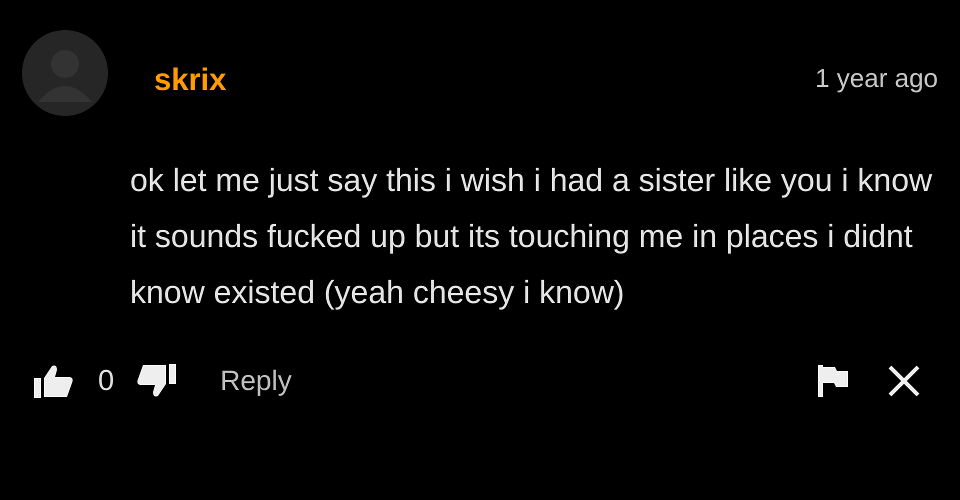 The image size is (960, 500). I want to click on username: skrix, so click(190, 80).